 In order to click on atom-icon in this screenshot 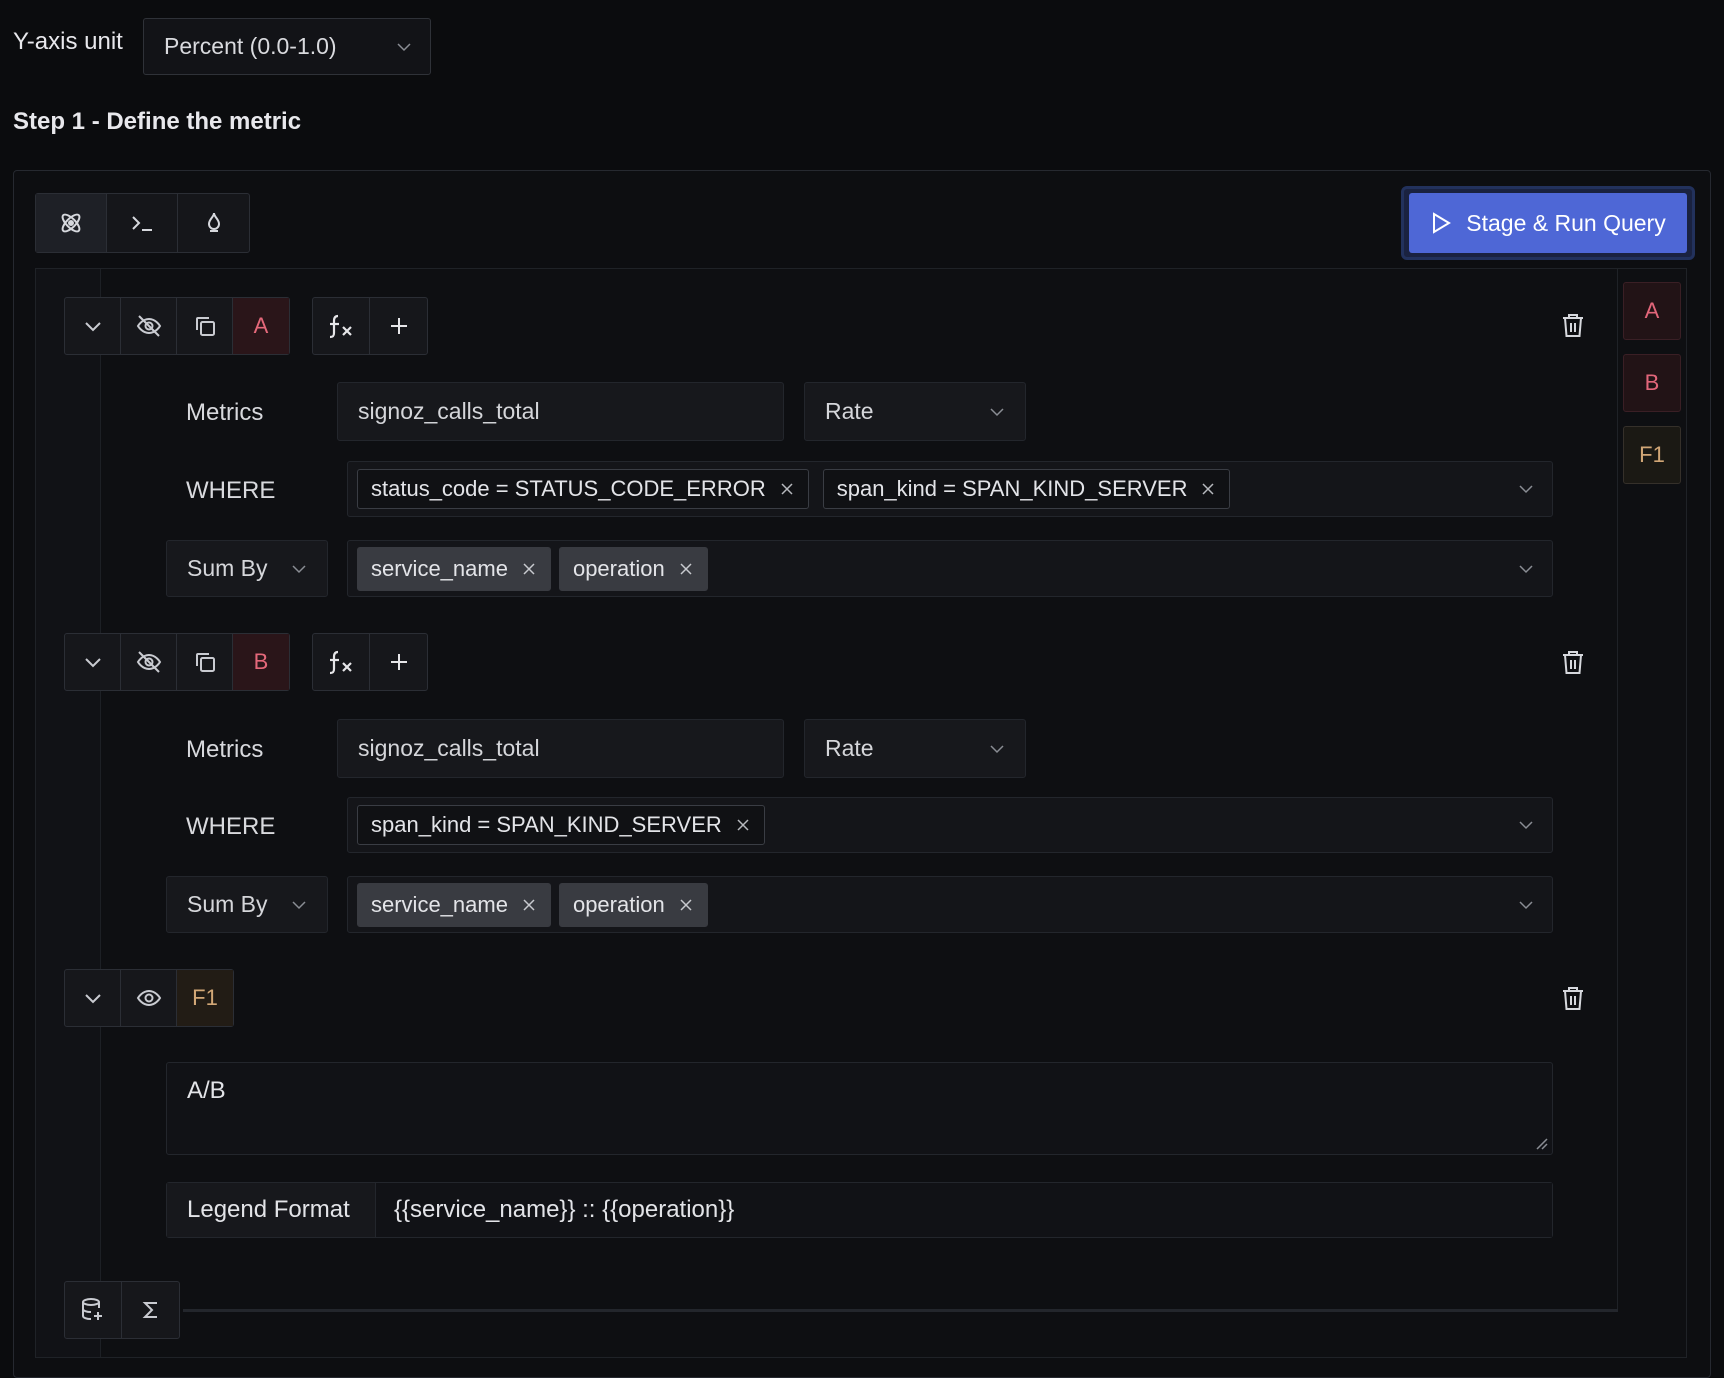, I will do `click(71, 223)`.